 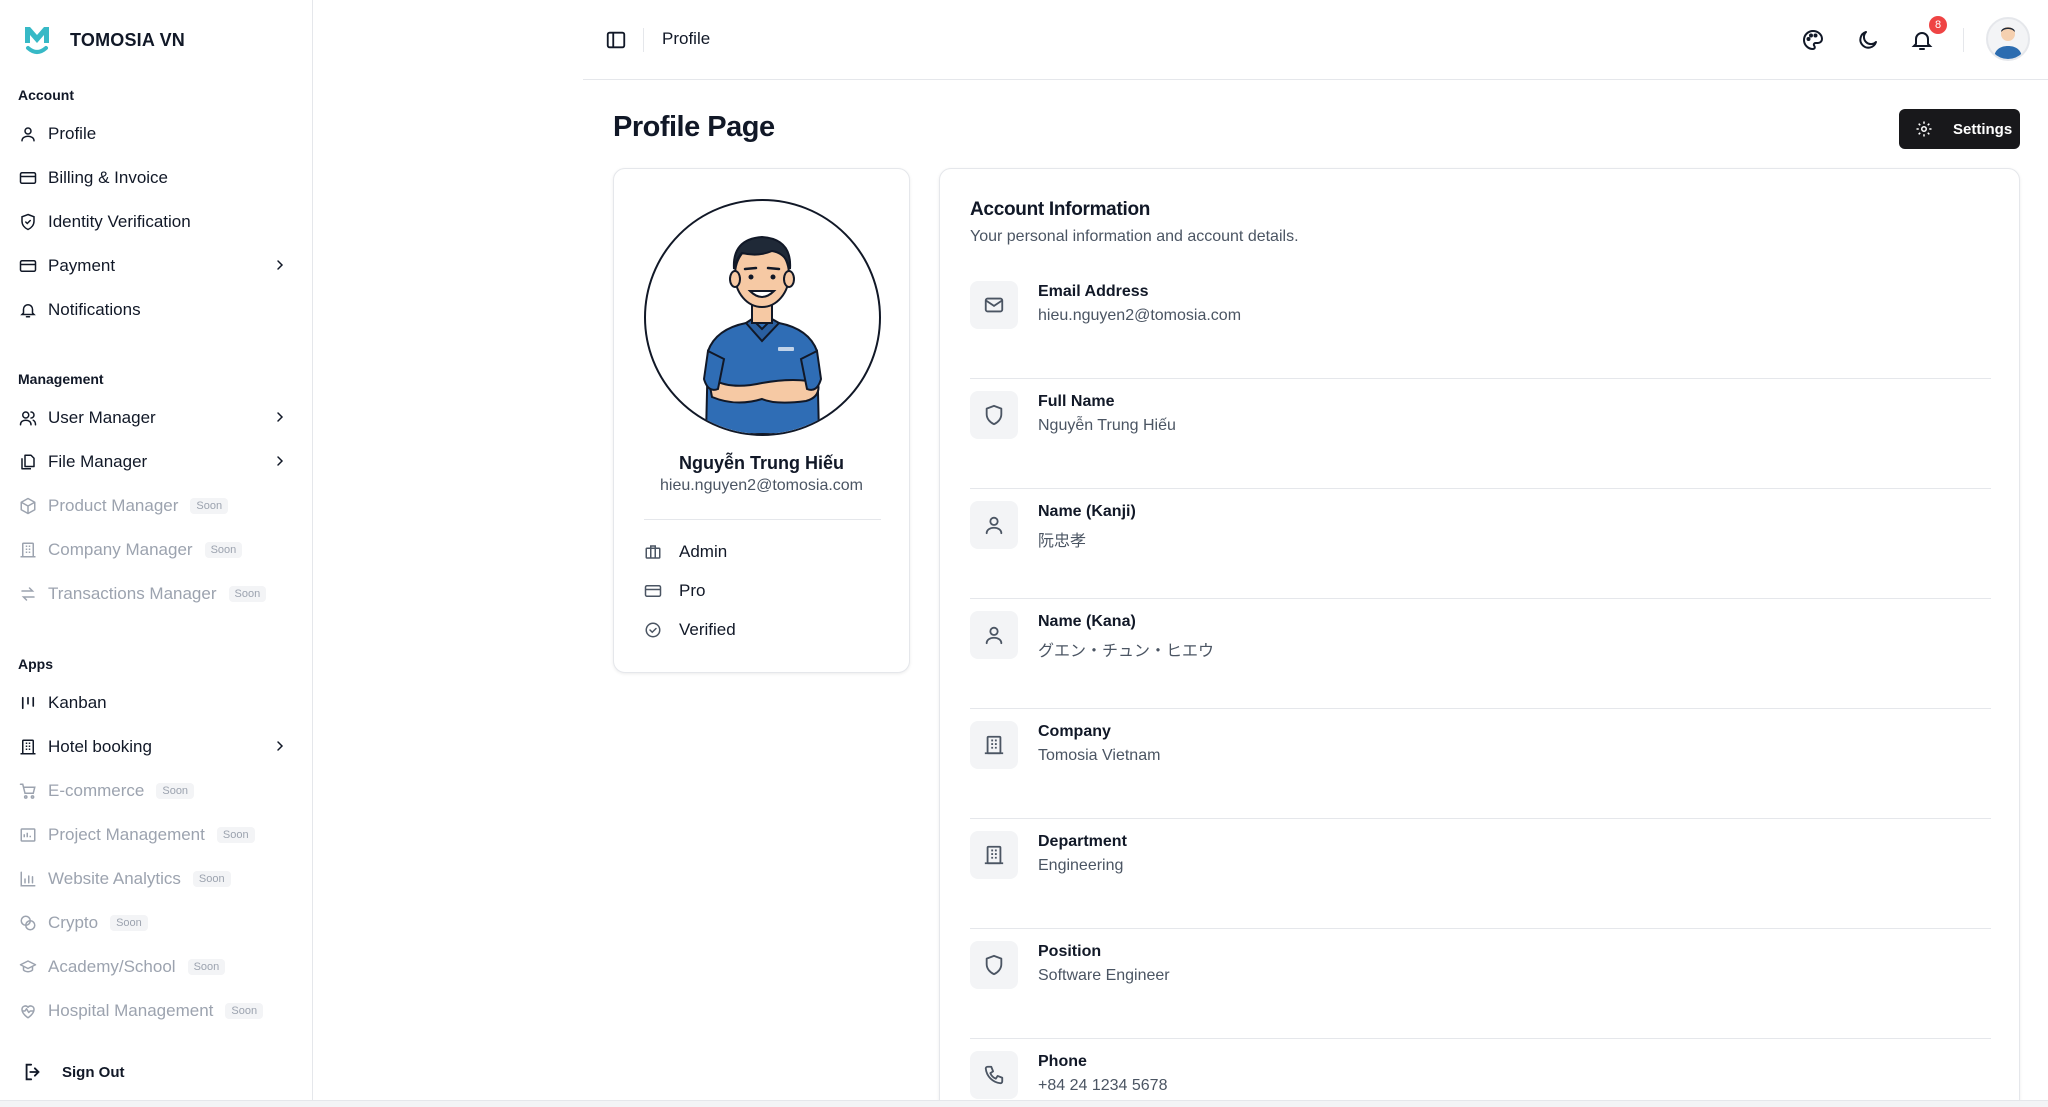 I want to click on sidebar-item-label: Product Manager, so click(x=113, y=505).